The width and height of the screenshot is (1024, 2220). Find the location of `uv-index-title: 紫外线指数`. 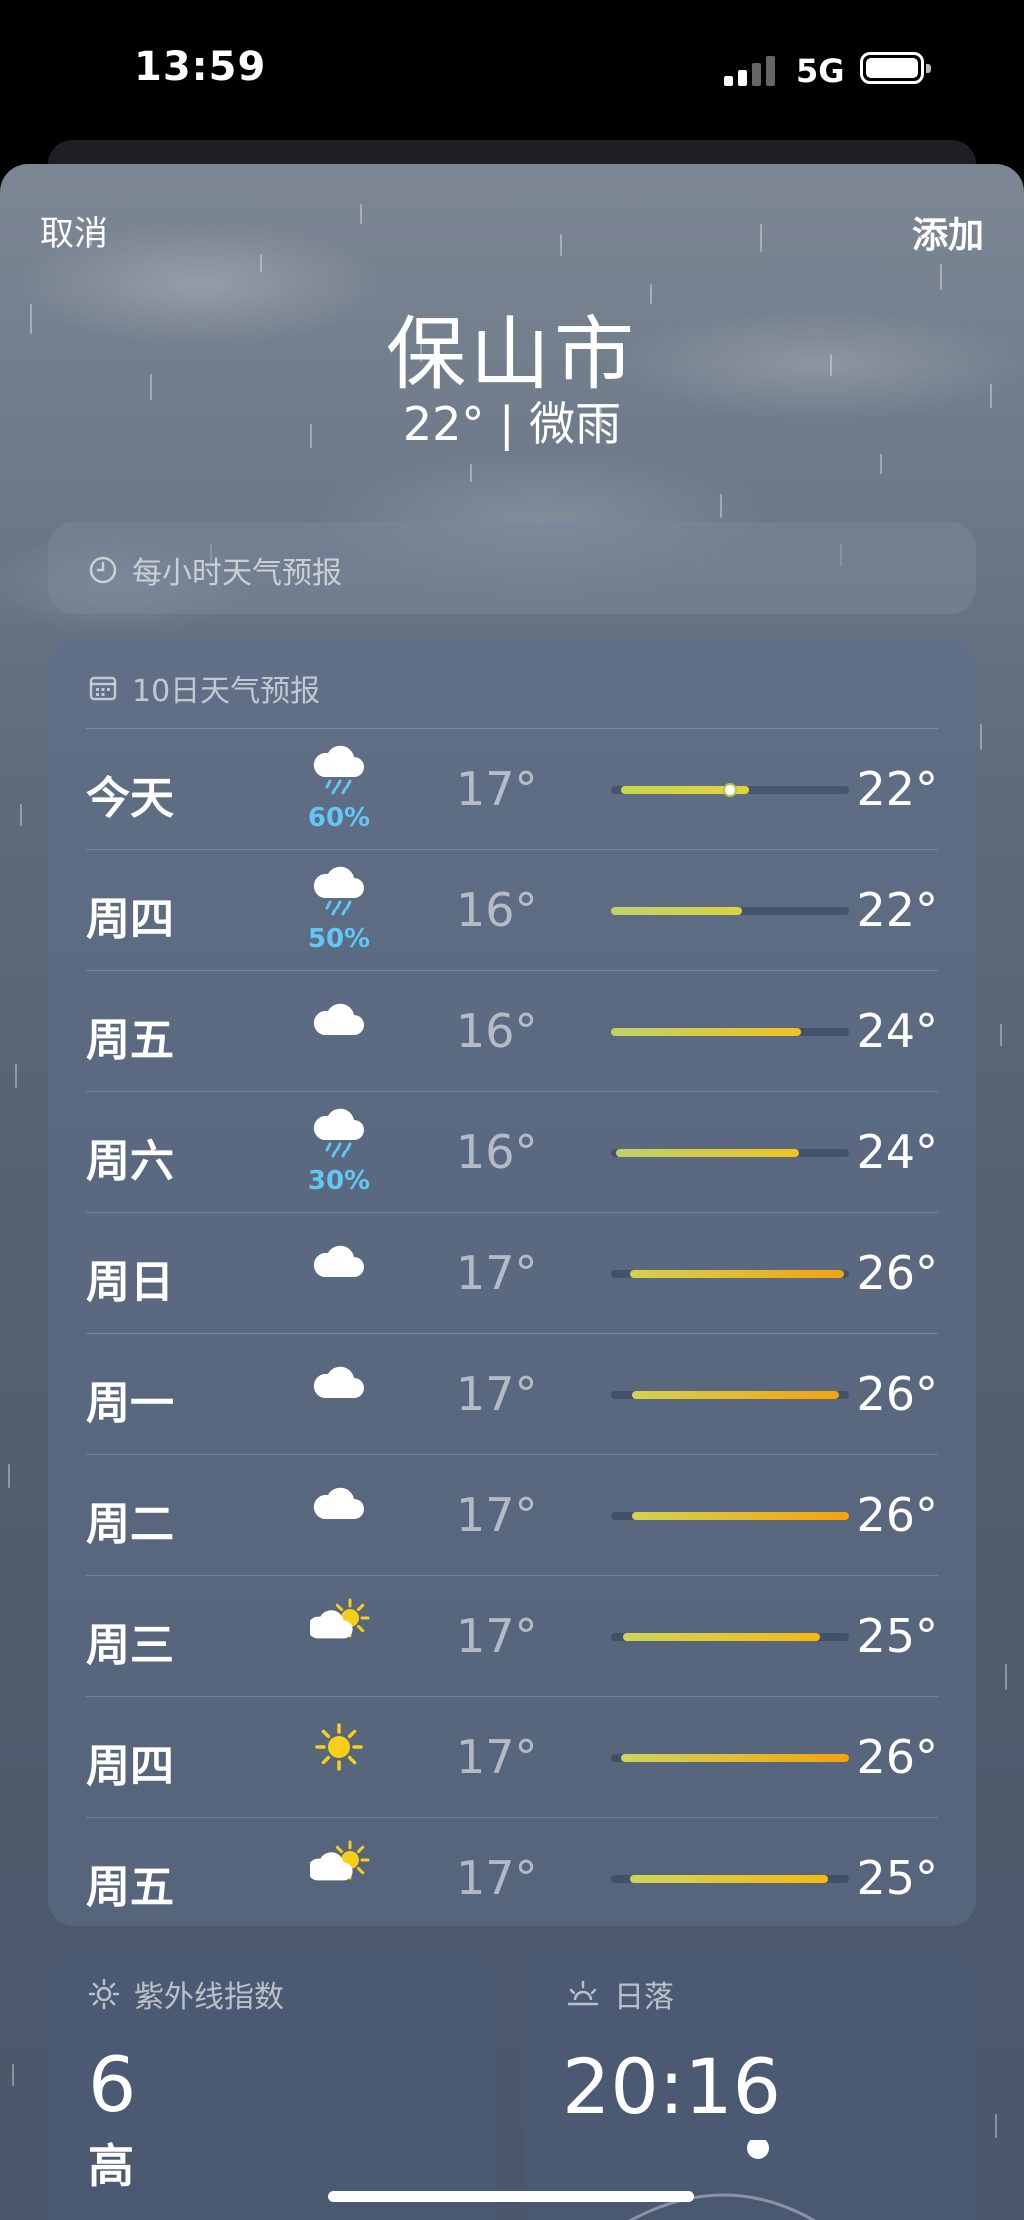

uv-index-title: 紫外线指数 is located at coordinates (186, 1994).